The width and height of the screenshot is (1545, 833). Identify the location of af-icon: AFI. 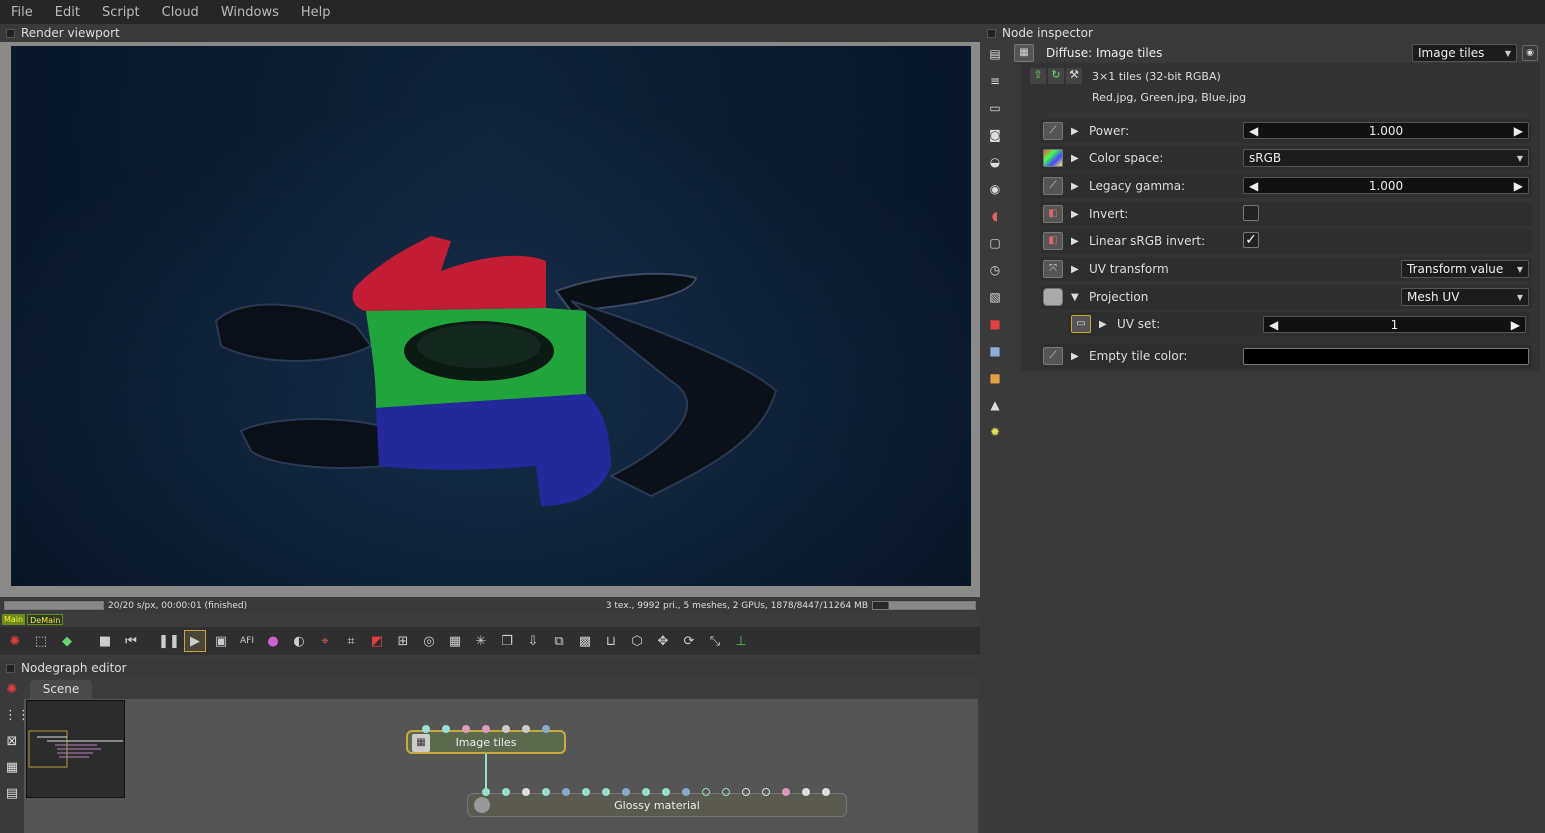
(247, 641).